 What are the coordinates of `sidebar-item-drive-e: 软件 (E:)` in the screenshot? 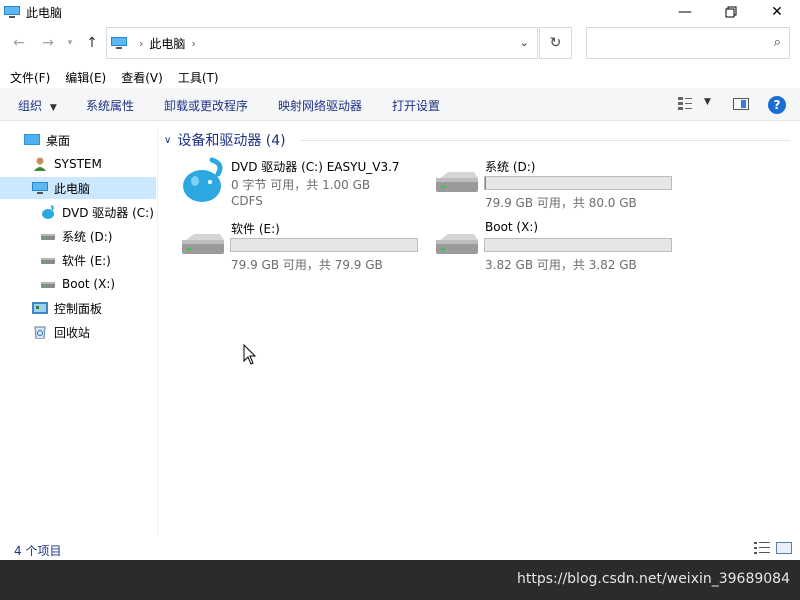 It's located at (78, 260).